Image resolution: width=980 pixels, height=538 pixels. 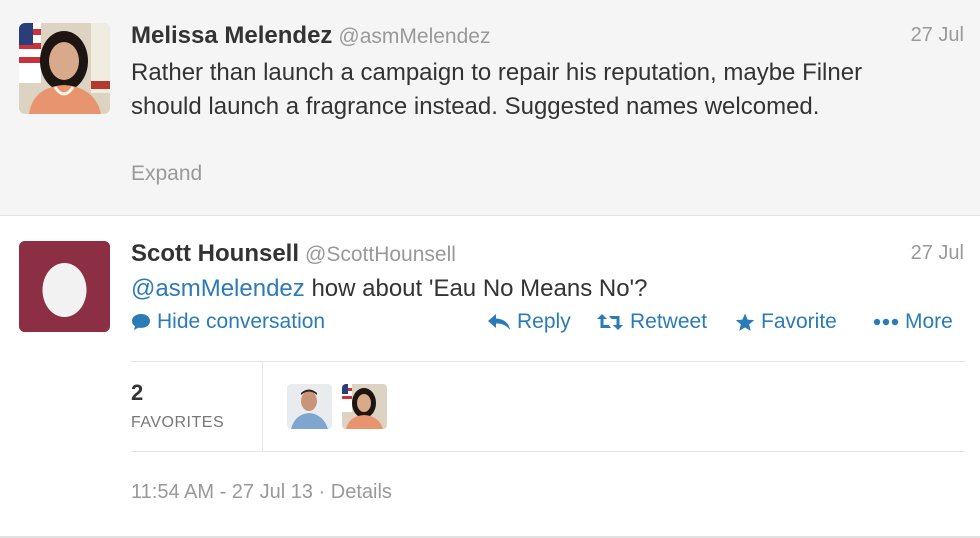 What do you see at coordinates (479, 288) in the screenshot?
I see `tweet-text-body: how about 'Eau No Means No'?` at bounding box center [479, 288].